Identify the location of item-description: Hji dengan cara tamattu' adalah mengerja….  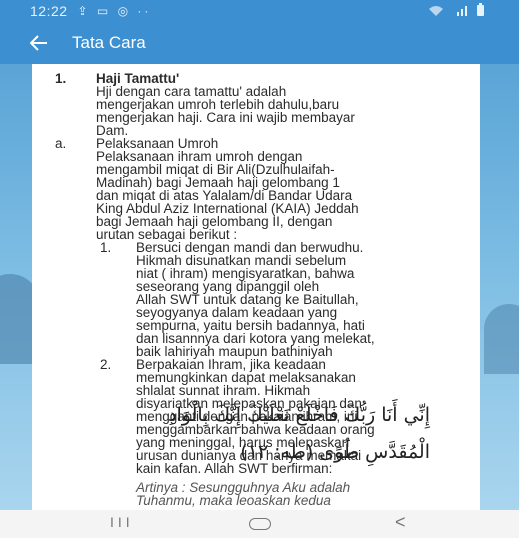
(225, 111).